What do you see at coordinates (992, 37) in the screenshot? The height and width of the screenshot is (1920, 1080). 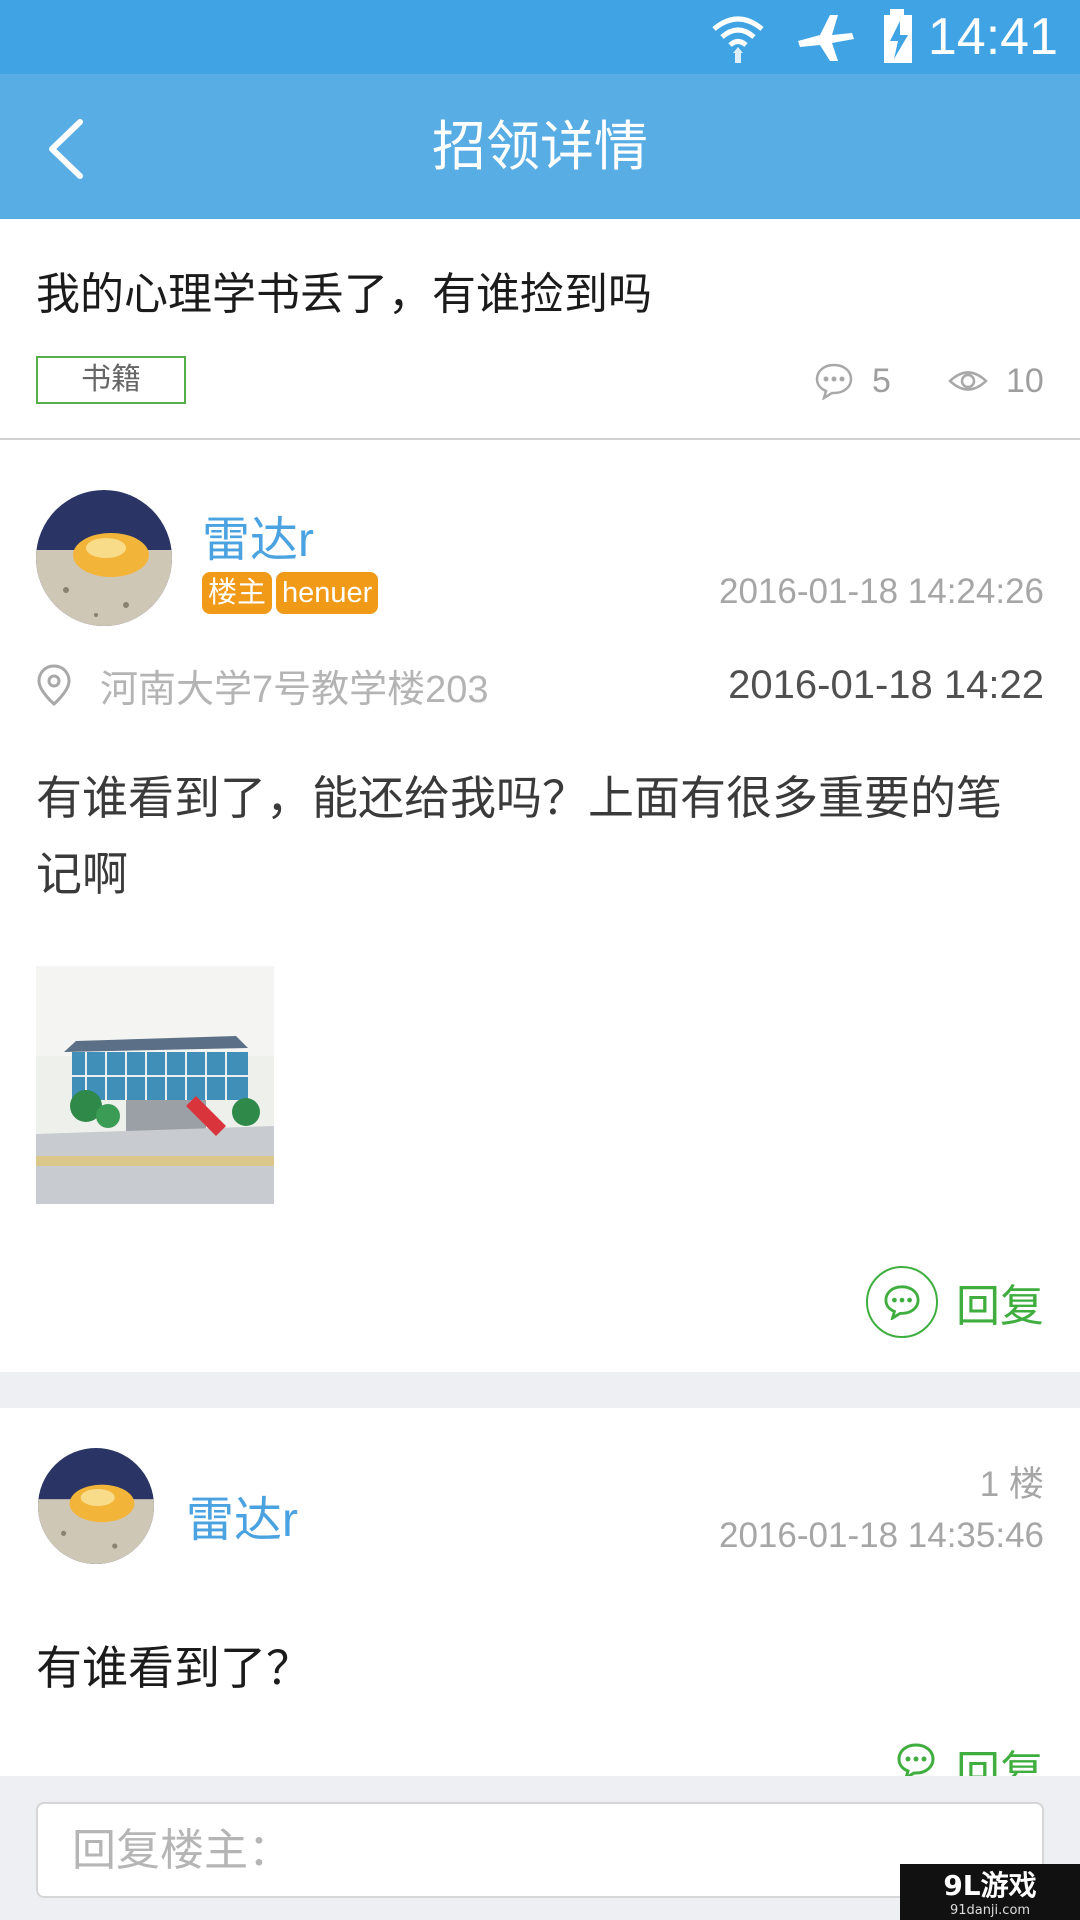 I see `clock: 14:41` at bounding box center [992, 37].